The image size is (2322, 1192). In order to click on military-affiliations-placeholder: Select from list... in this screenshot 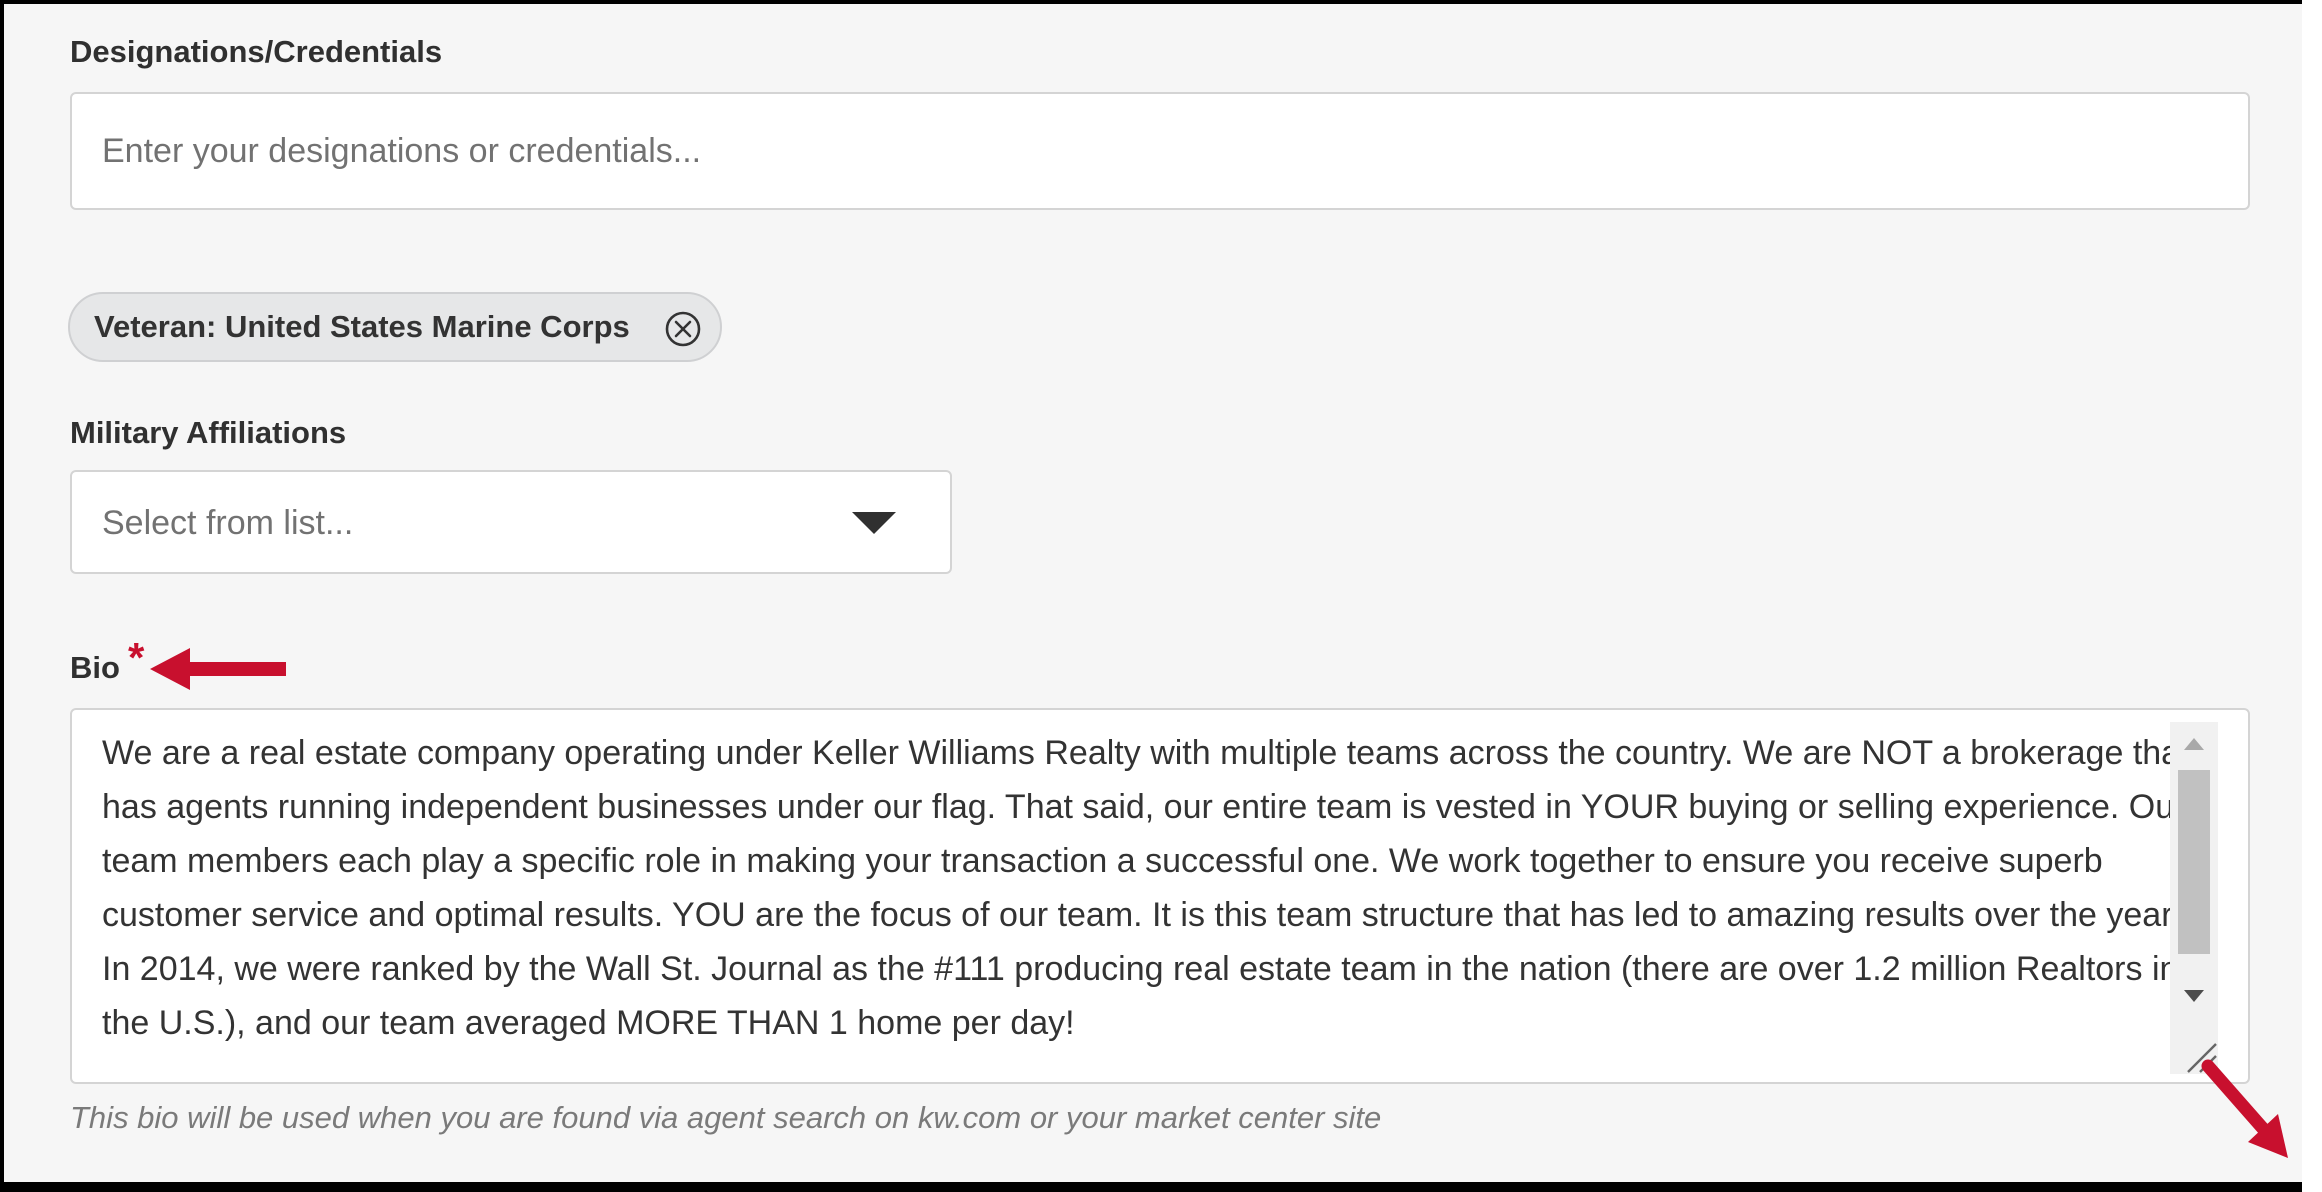, I will do `click(228, 523)`.